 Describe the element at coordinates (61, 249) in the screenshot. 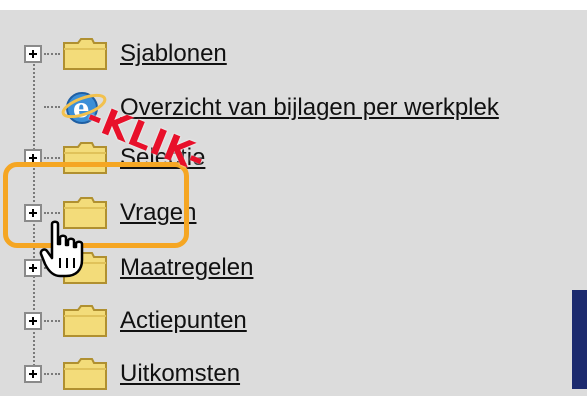

I see `hand-cursor-icon` at that location.